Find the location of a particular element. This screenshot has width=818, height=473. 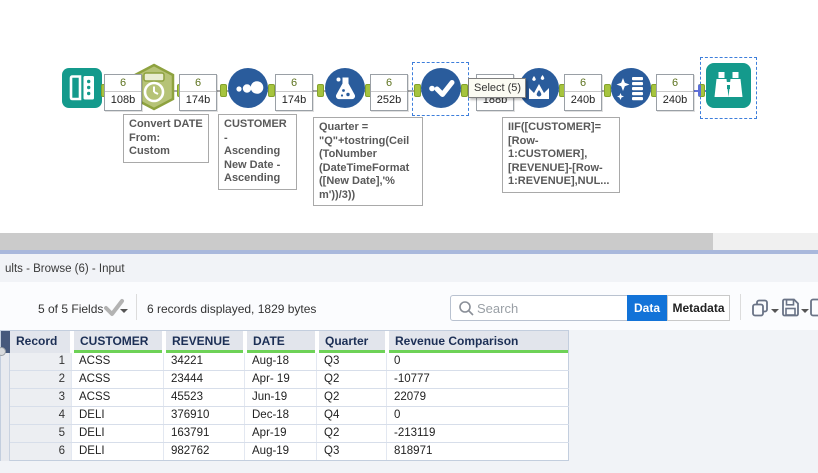

cell-date: Apr- 19 is located at coordinates (281, 379).